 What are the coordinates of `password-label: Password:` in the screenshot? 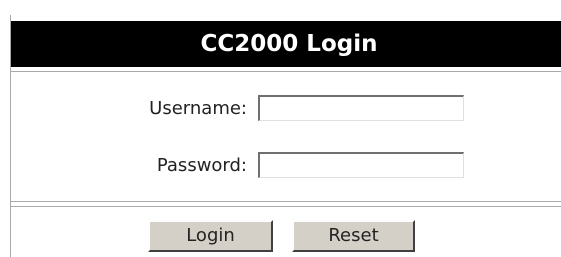 It's located at (201, 165).